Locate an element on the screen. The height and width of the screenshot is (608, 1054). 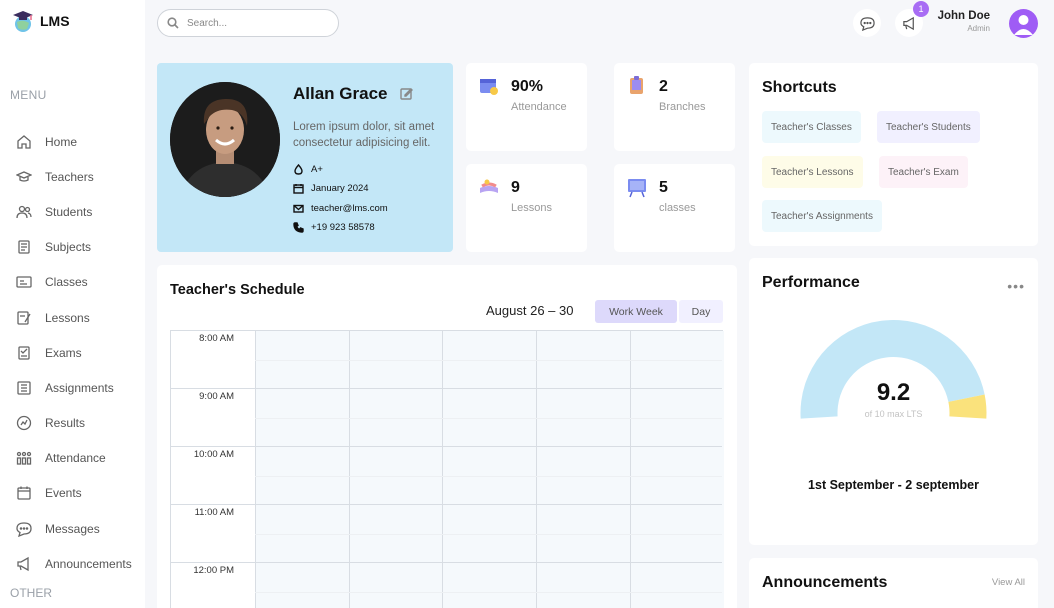
lessons-book-icon is located at coordinates (489, 187).